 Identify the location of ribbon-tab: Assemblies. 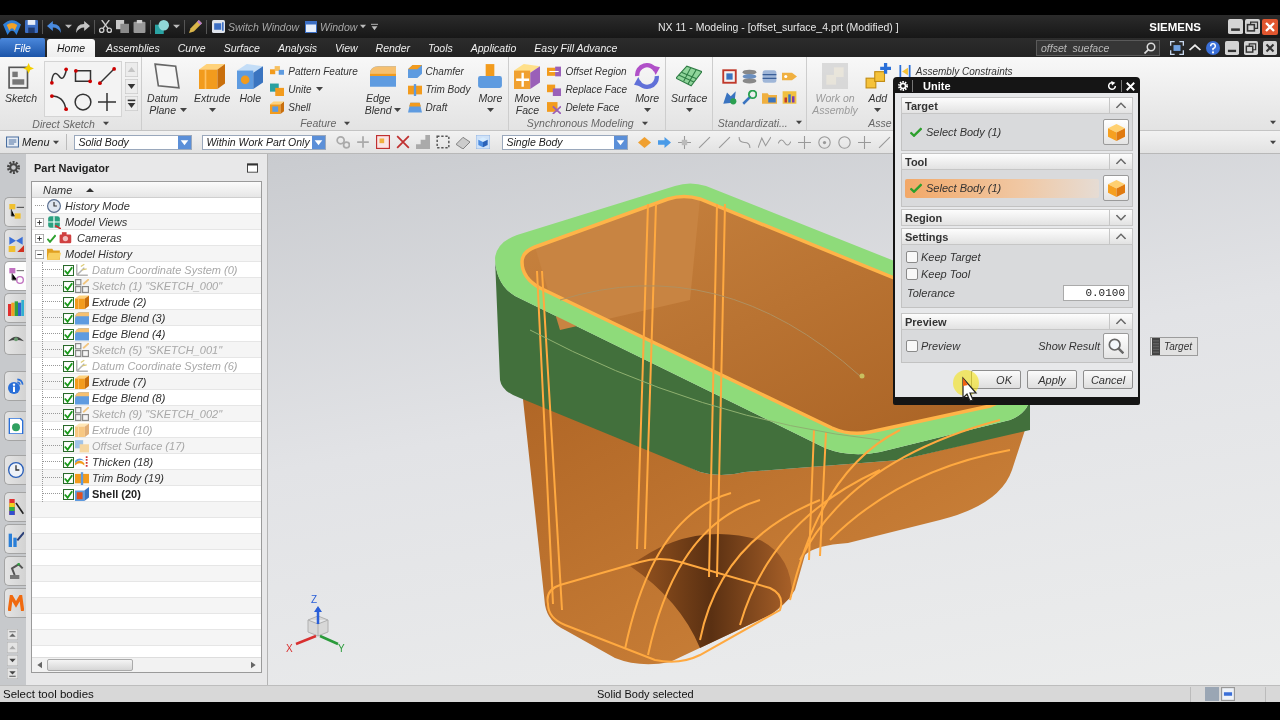
(133, 47).